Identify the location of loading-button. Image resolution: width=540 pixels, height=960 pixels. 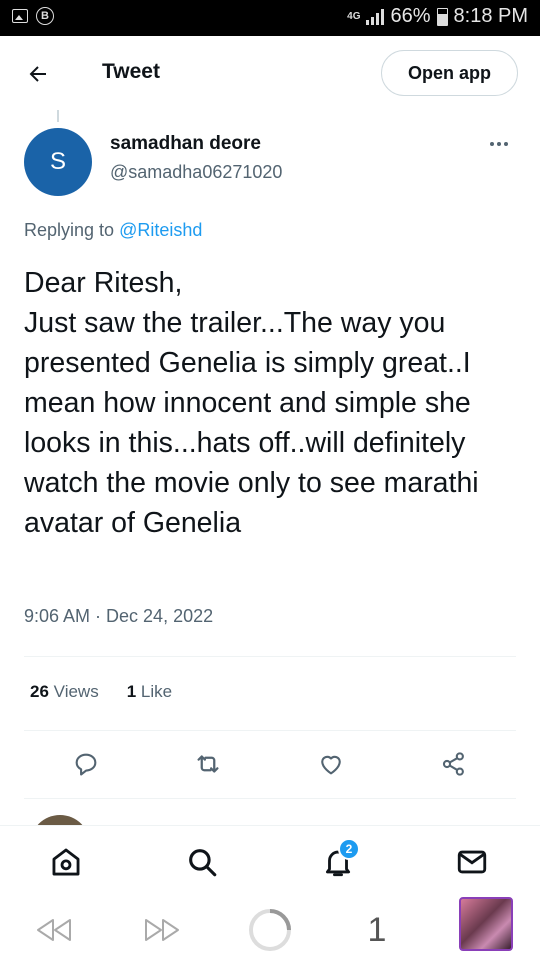
(270, 930).